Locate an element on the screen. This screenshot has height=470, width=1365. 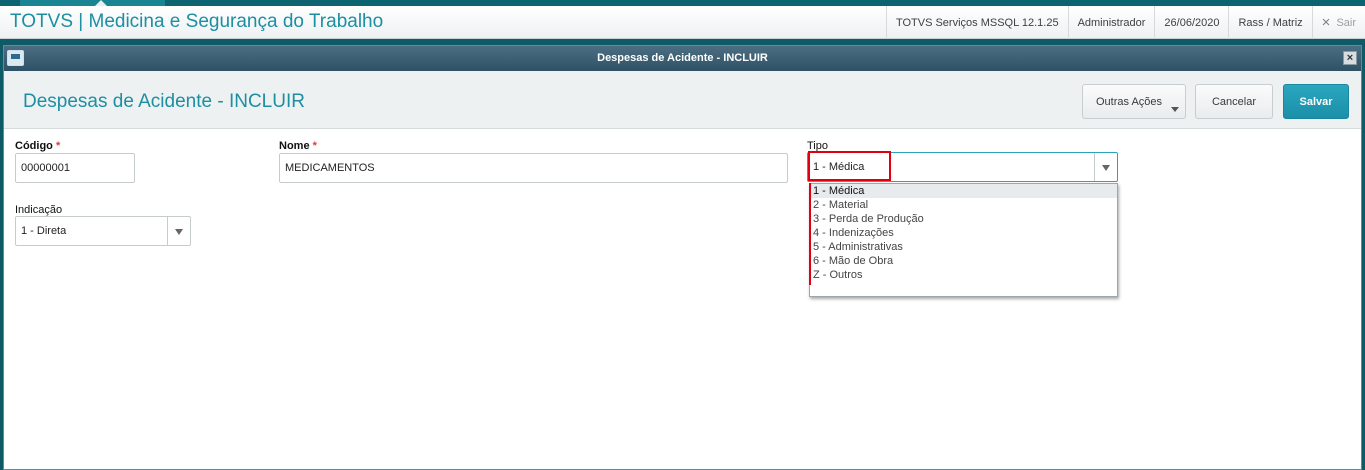
indicacao-label: Indicação is located at coordinates (39, 210).